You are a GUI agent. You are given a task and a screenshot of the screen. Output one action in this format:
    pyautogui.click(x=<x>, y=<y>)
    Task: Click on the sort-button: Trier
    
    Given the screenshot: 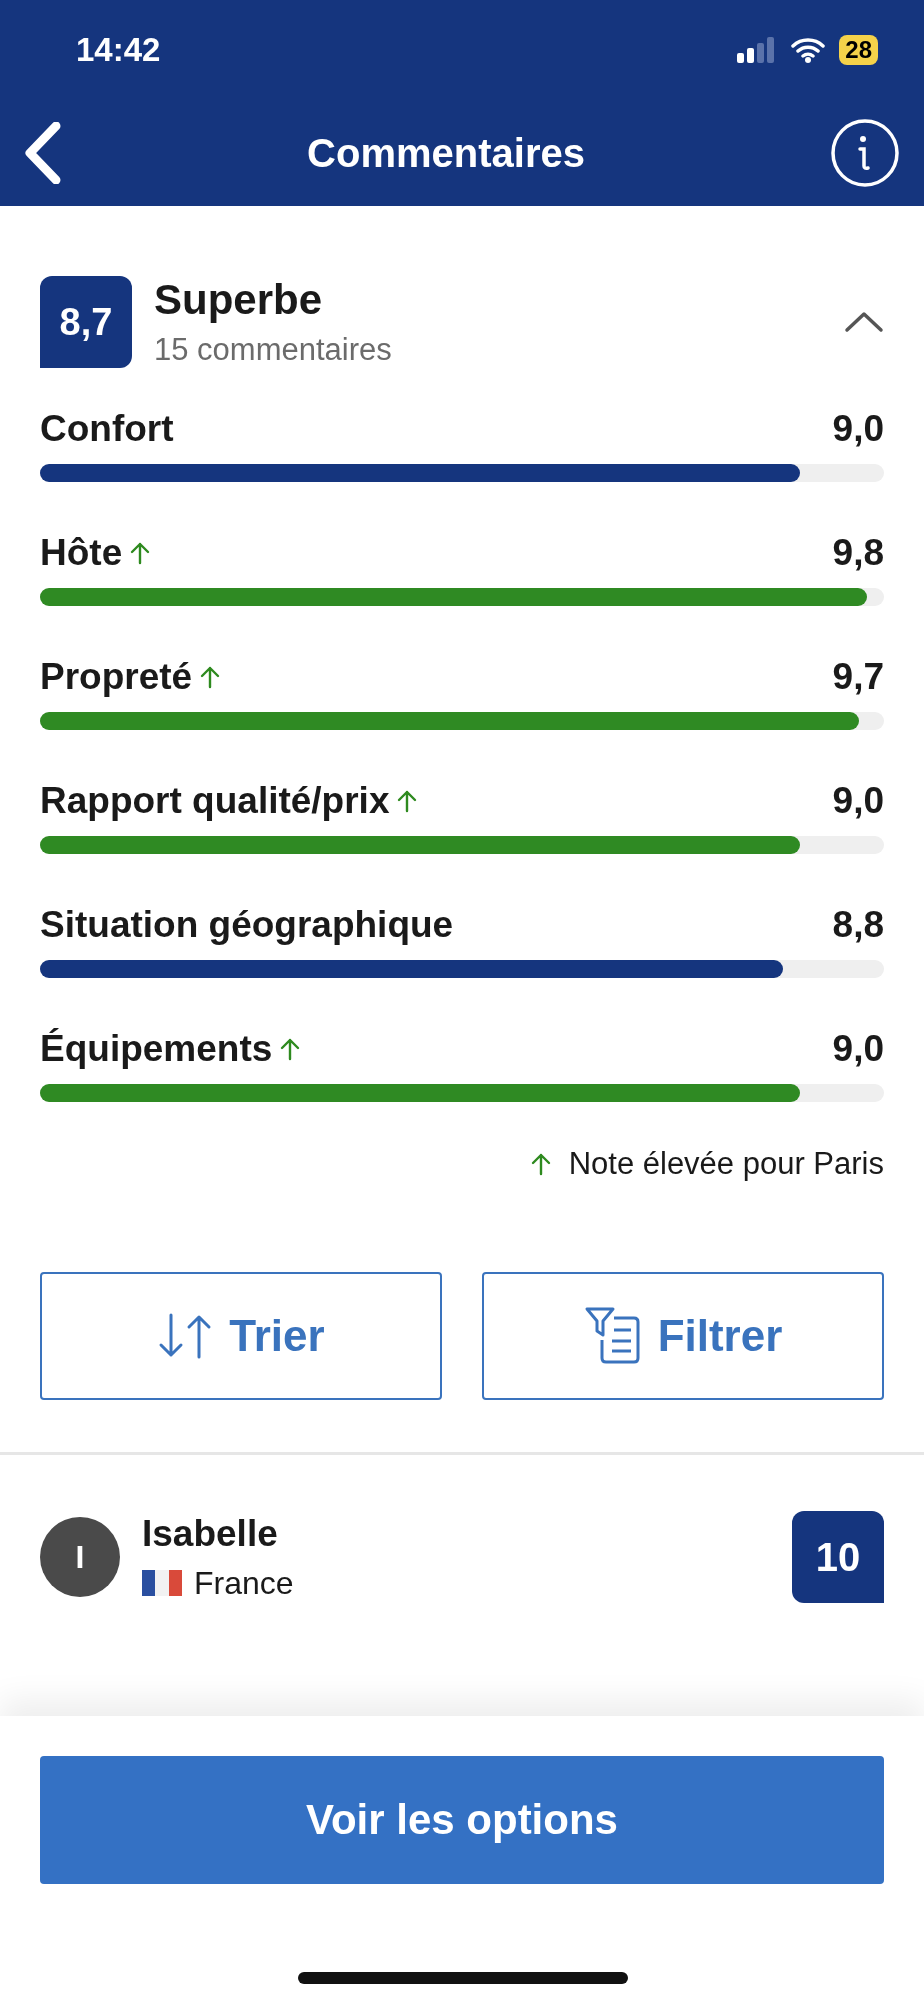 What is the action you would take?
    pyautogui.click(x=241, y=1336)
    